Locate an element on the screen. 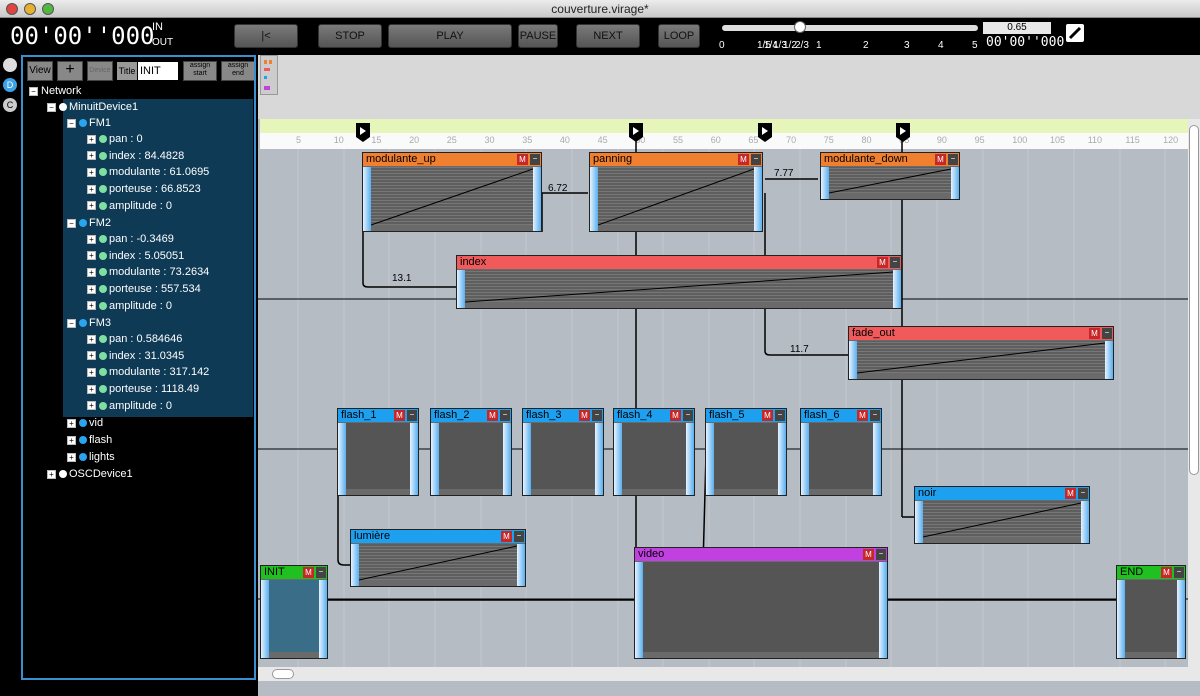 The height and width of the screenshot is (696, 1200). box-flash-2: flash_2 M − is located at coordinates (471, 452).